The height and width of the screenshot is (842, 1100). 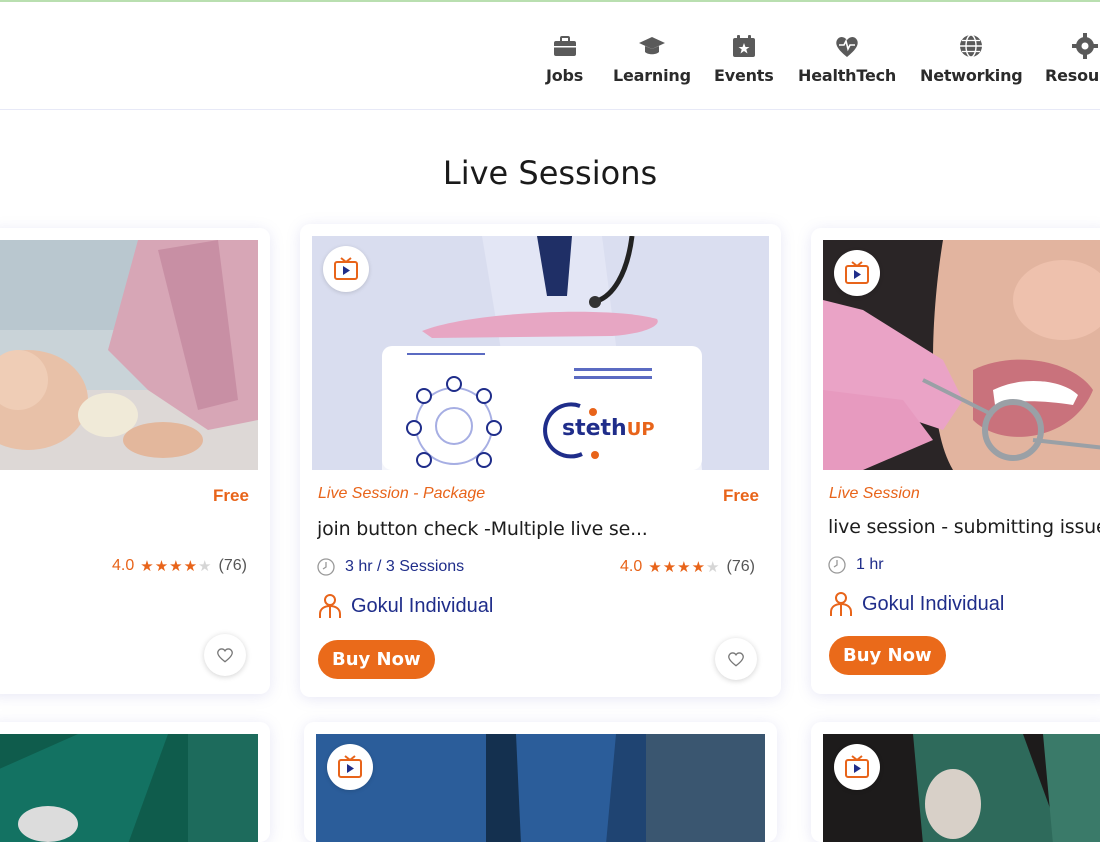 What do you see at coordinates (743, 46) in the screenshot?
I see `calendar-star-icon` at bounding box center [743, 46].